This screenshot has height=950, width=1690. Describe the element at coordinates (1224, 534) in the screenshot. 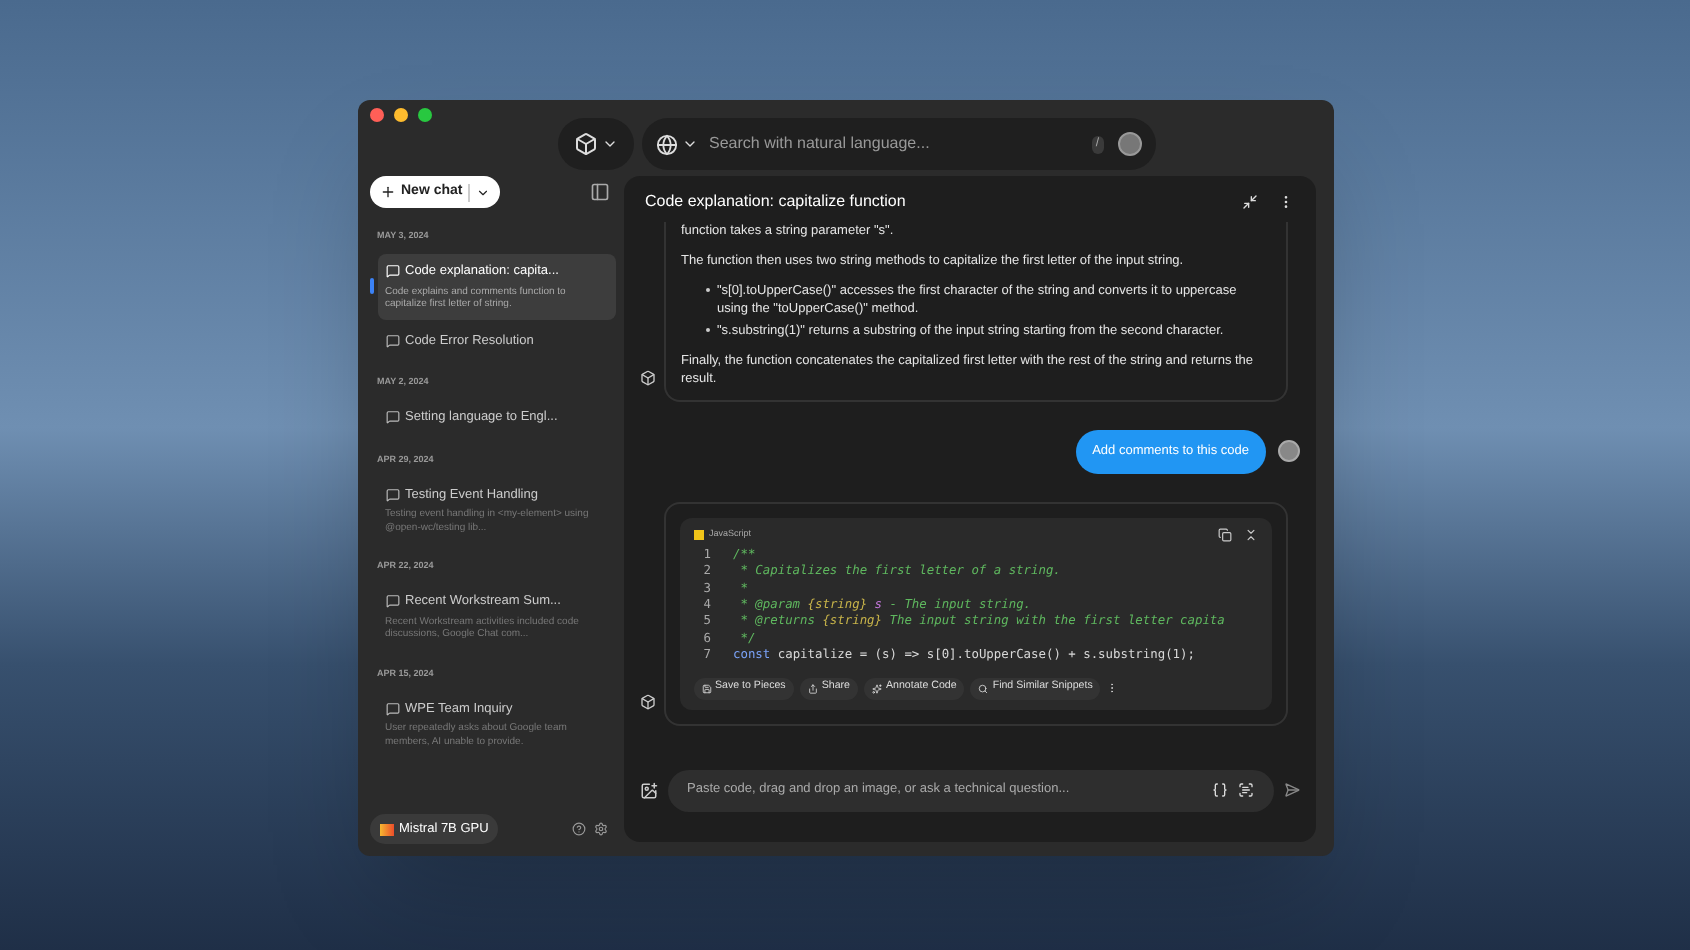

I see `copy-icon` at that location.